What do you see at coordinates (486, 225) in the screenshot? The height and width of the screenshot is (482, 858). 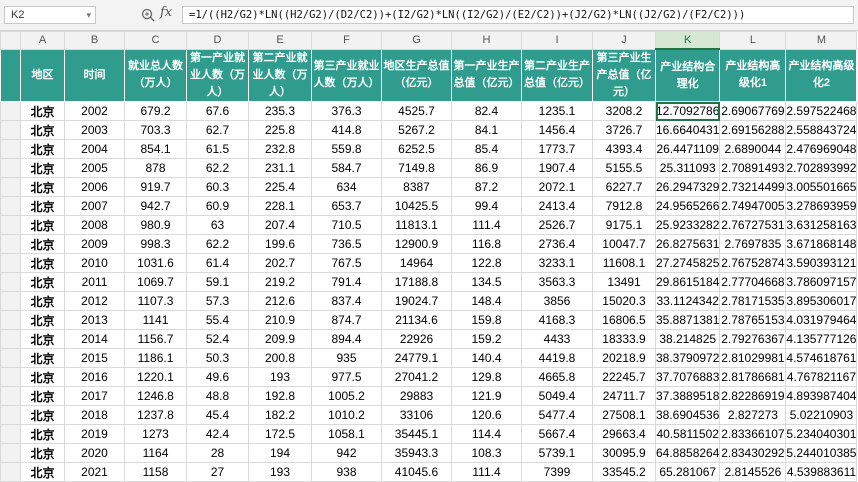 I see `table-cell: 111.4` at bounding box center [486, 225].